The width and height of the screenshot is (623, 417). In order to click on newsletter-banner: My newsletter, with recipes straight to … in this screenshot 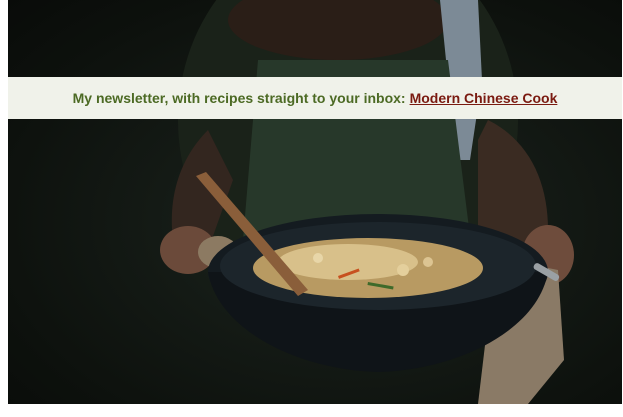, I will do `click(315, 98)`.